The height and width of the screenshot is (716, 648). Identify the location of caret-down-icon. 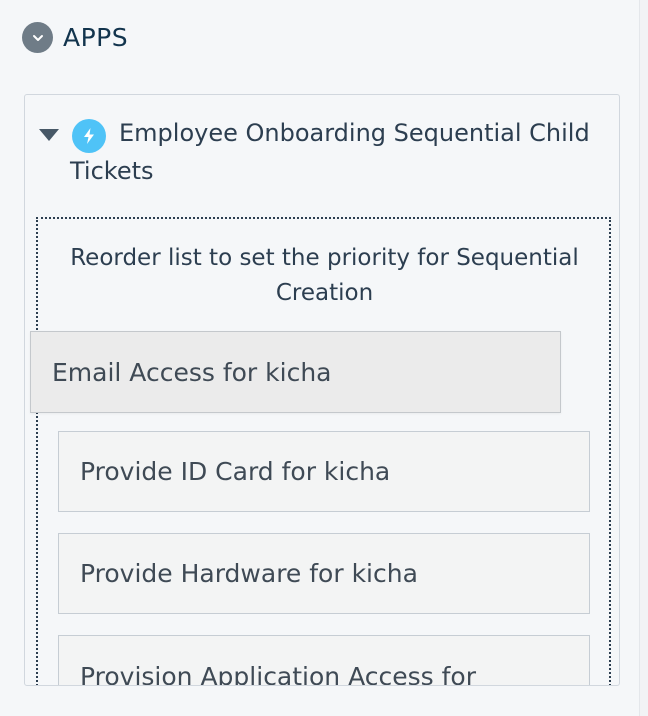
(49, 135).